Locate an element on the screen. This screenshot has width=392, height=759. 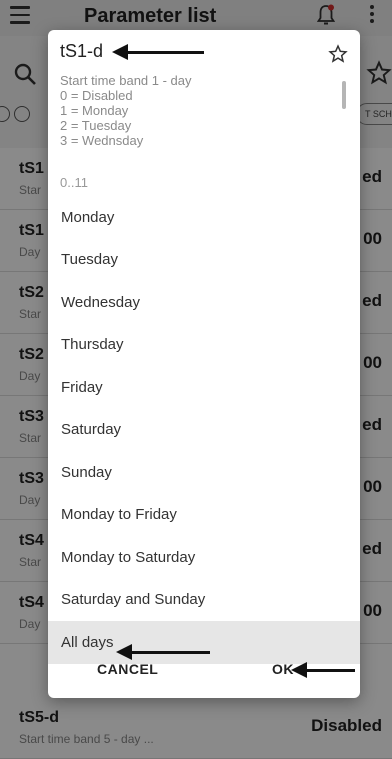
option-monday-to-friday: Monday to Friday is located at coordinates (204, 515).